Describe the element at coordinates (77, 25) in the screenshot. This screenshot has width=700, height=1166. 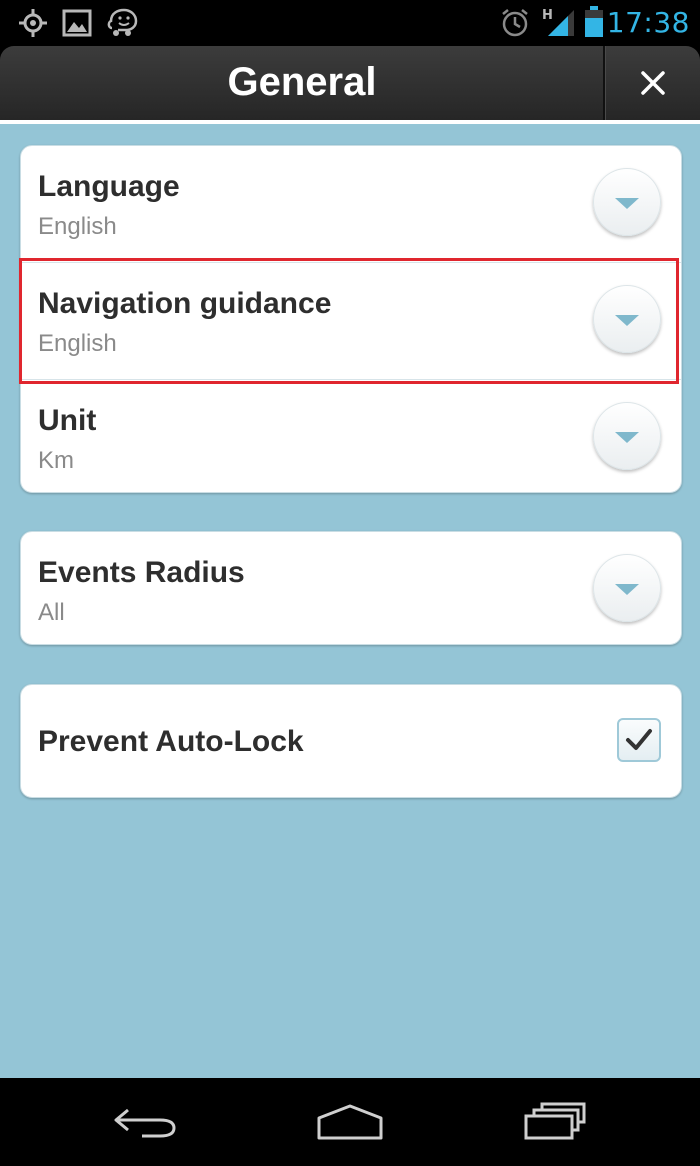
I see `gallery-icon` at that location.